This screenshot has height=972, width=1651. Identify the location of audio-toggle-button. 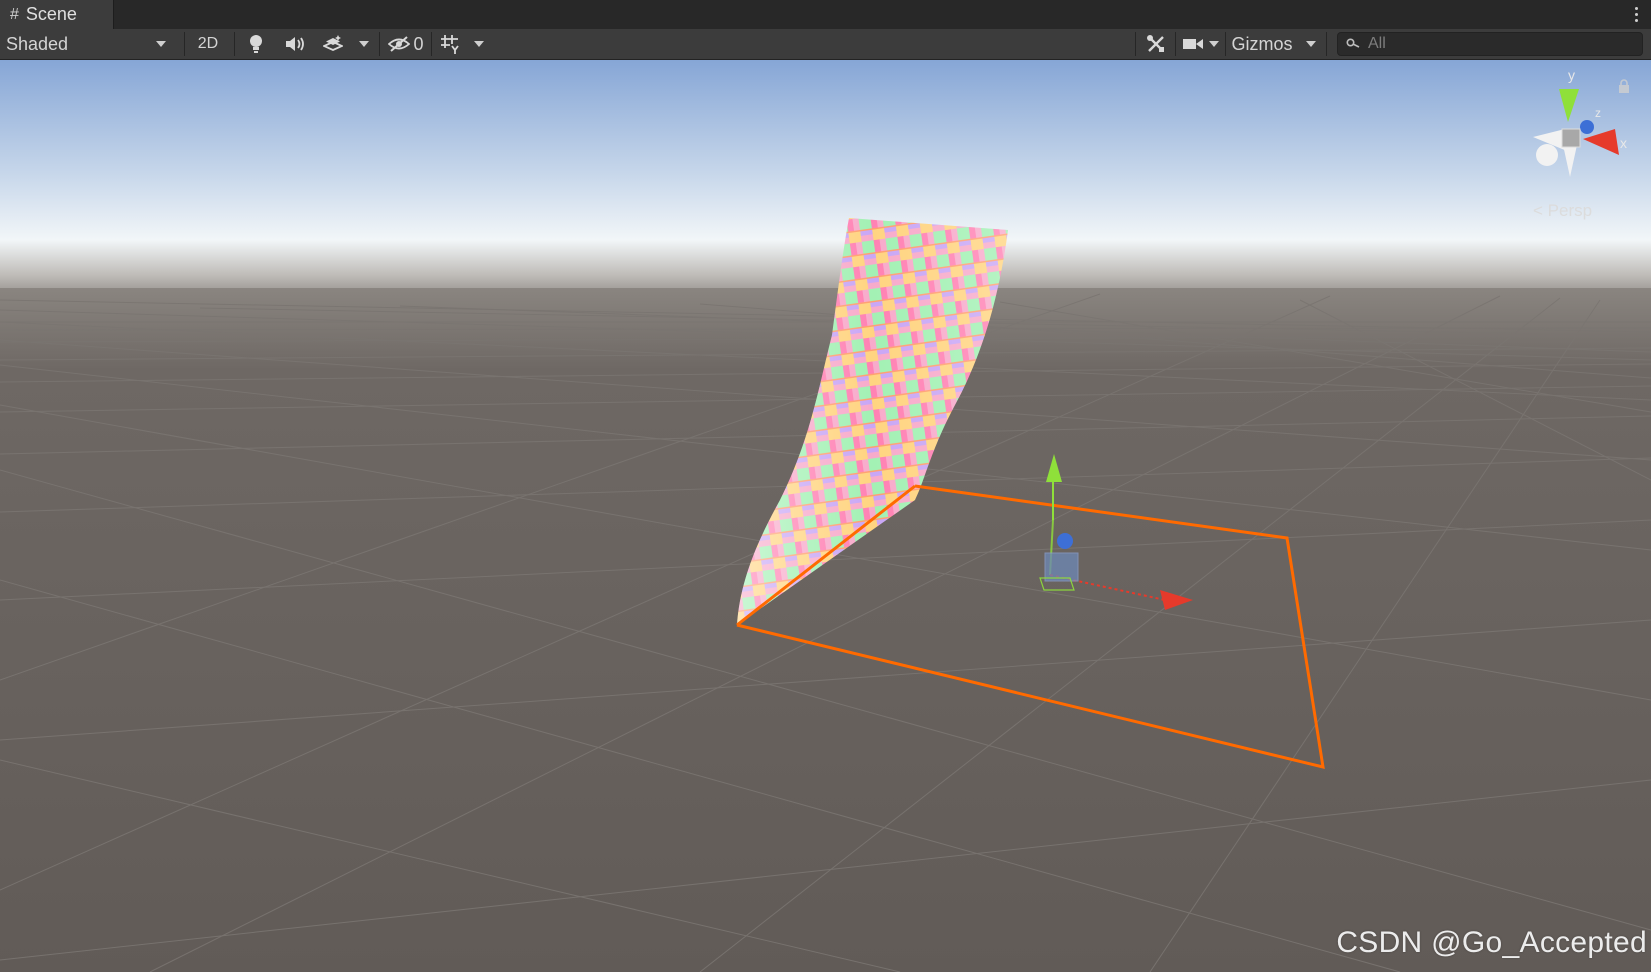
(295, 44).